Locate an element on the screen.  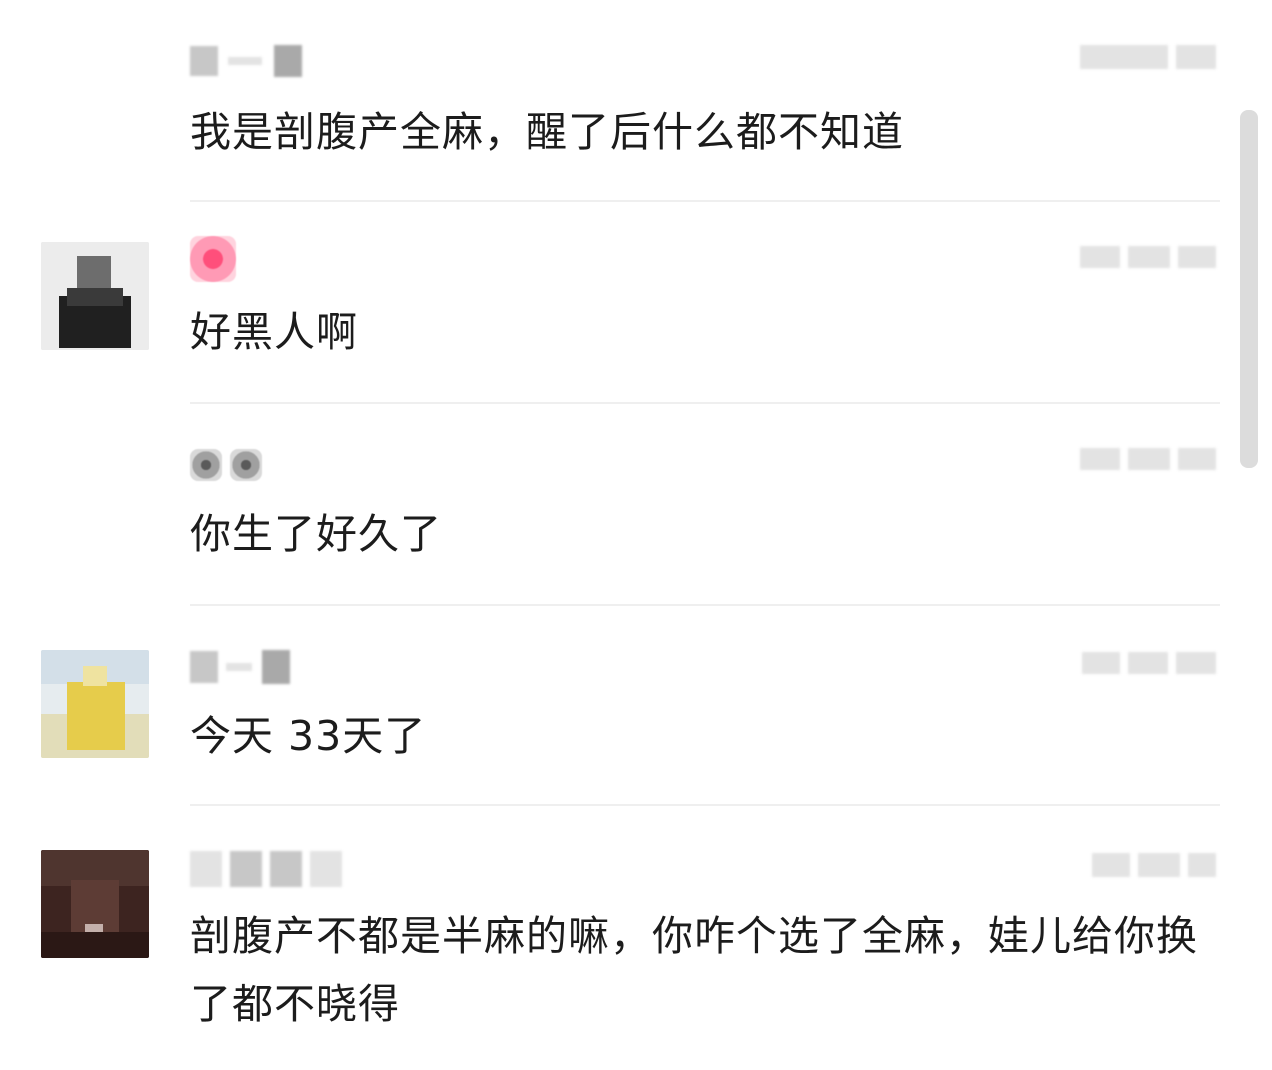
comment-text: 今天 33天了 is located at coordinates (308, 736).